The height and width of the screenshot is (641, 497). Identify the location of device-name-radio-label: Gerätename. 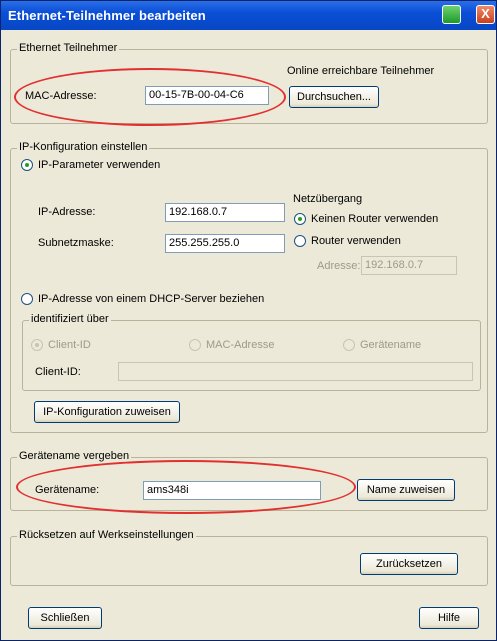
(391, 345).